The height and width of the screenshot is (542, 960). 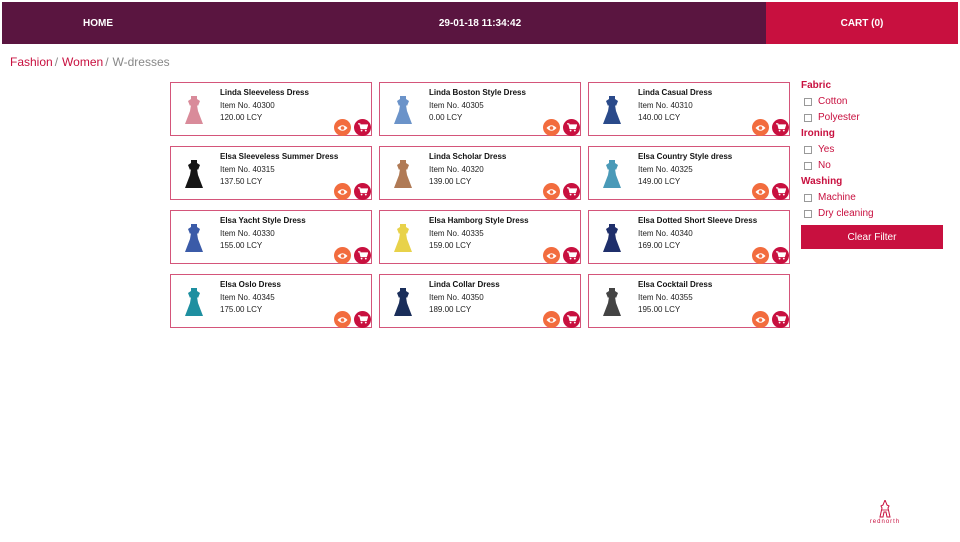 What do you see at coordinates (446, 117) in the screenshot?
I see `product-price: 0.00 LCY` at bounding box center [446, 117].